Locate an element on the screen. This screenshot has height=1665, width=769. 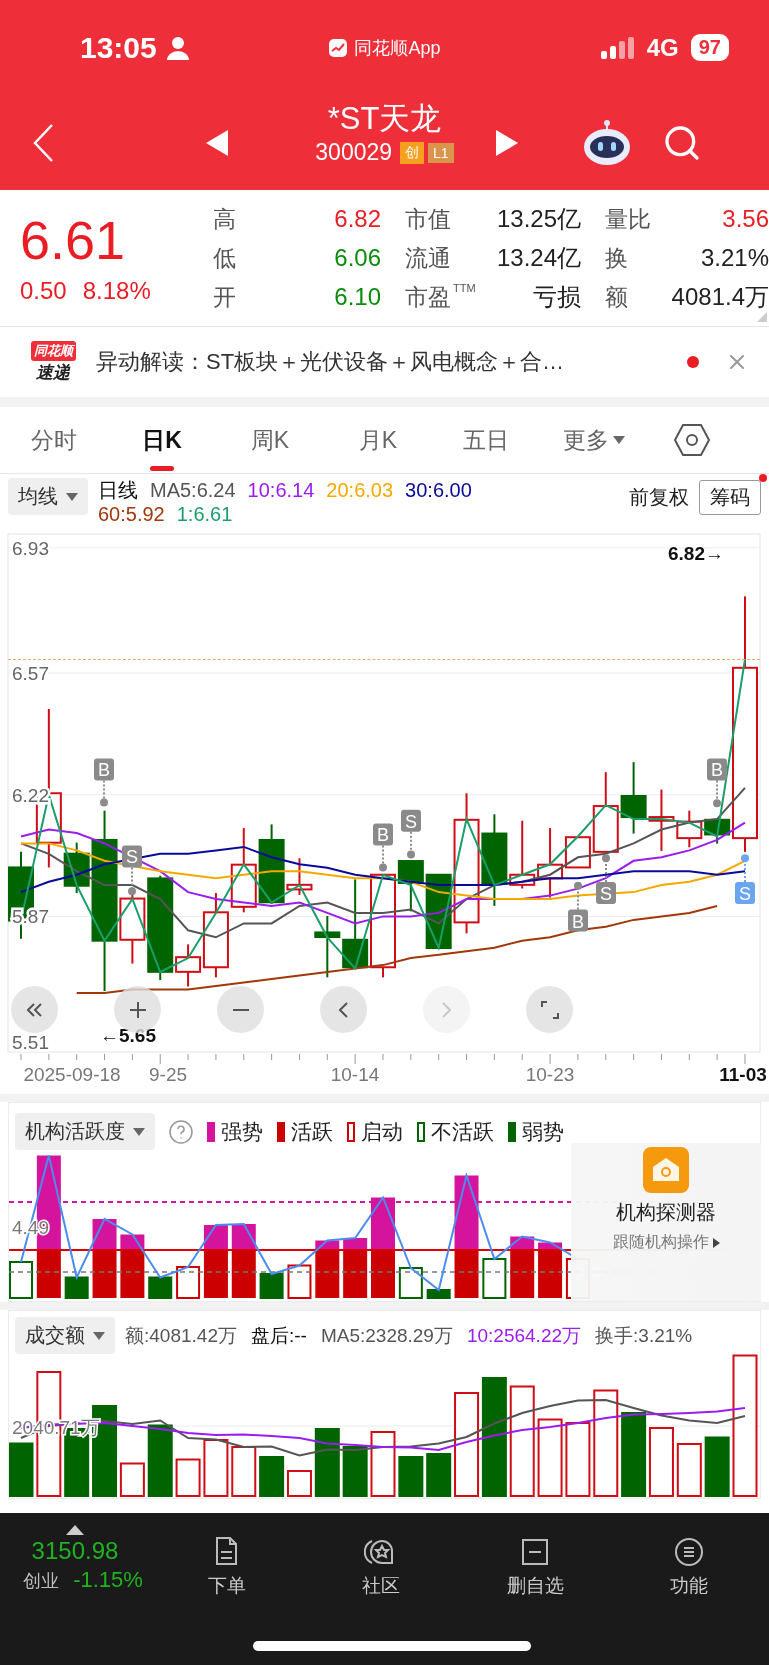
app-name: 同花顺App is located at coordinates (397, 48).